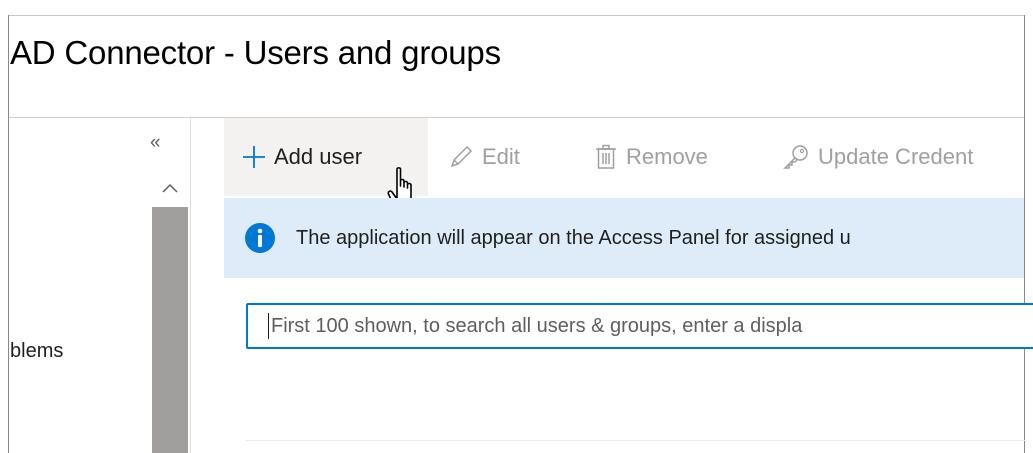 The width and height of the screenshot is (1033, 453). I want to click on scrollbar-up-button, so click(170, 188).